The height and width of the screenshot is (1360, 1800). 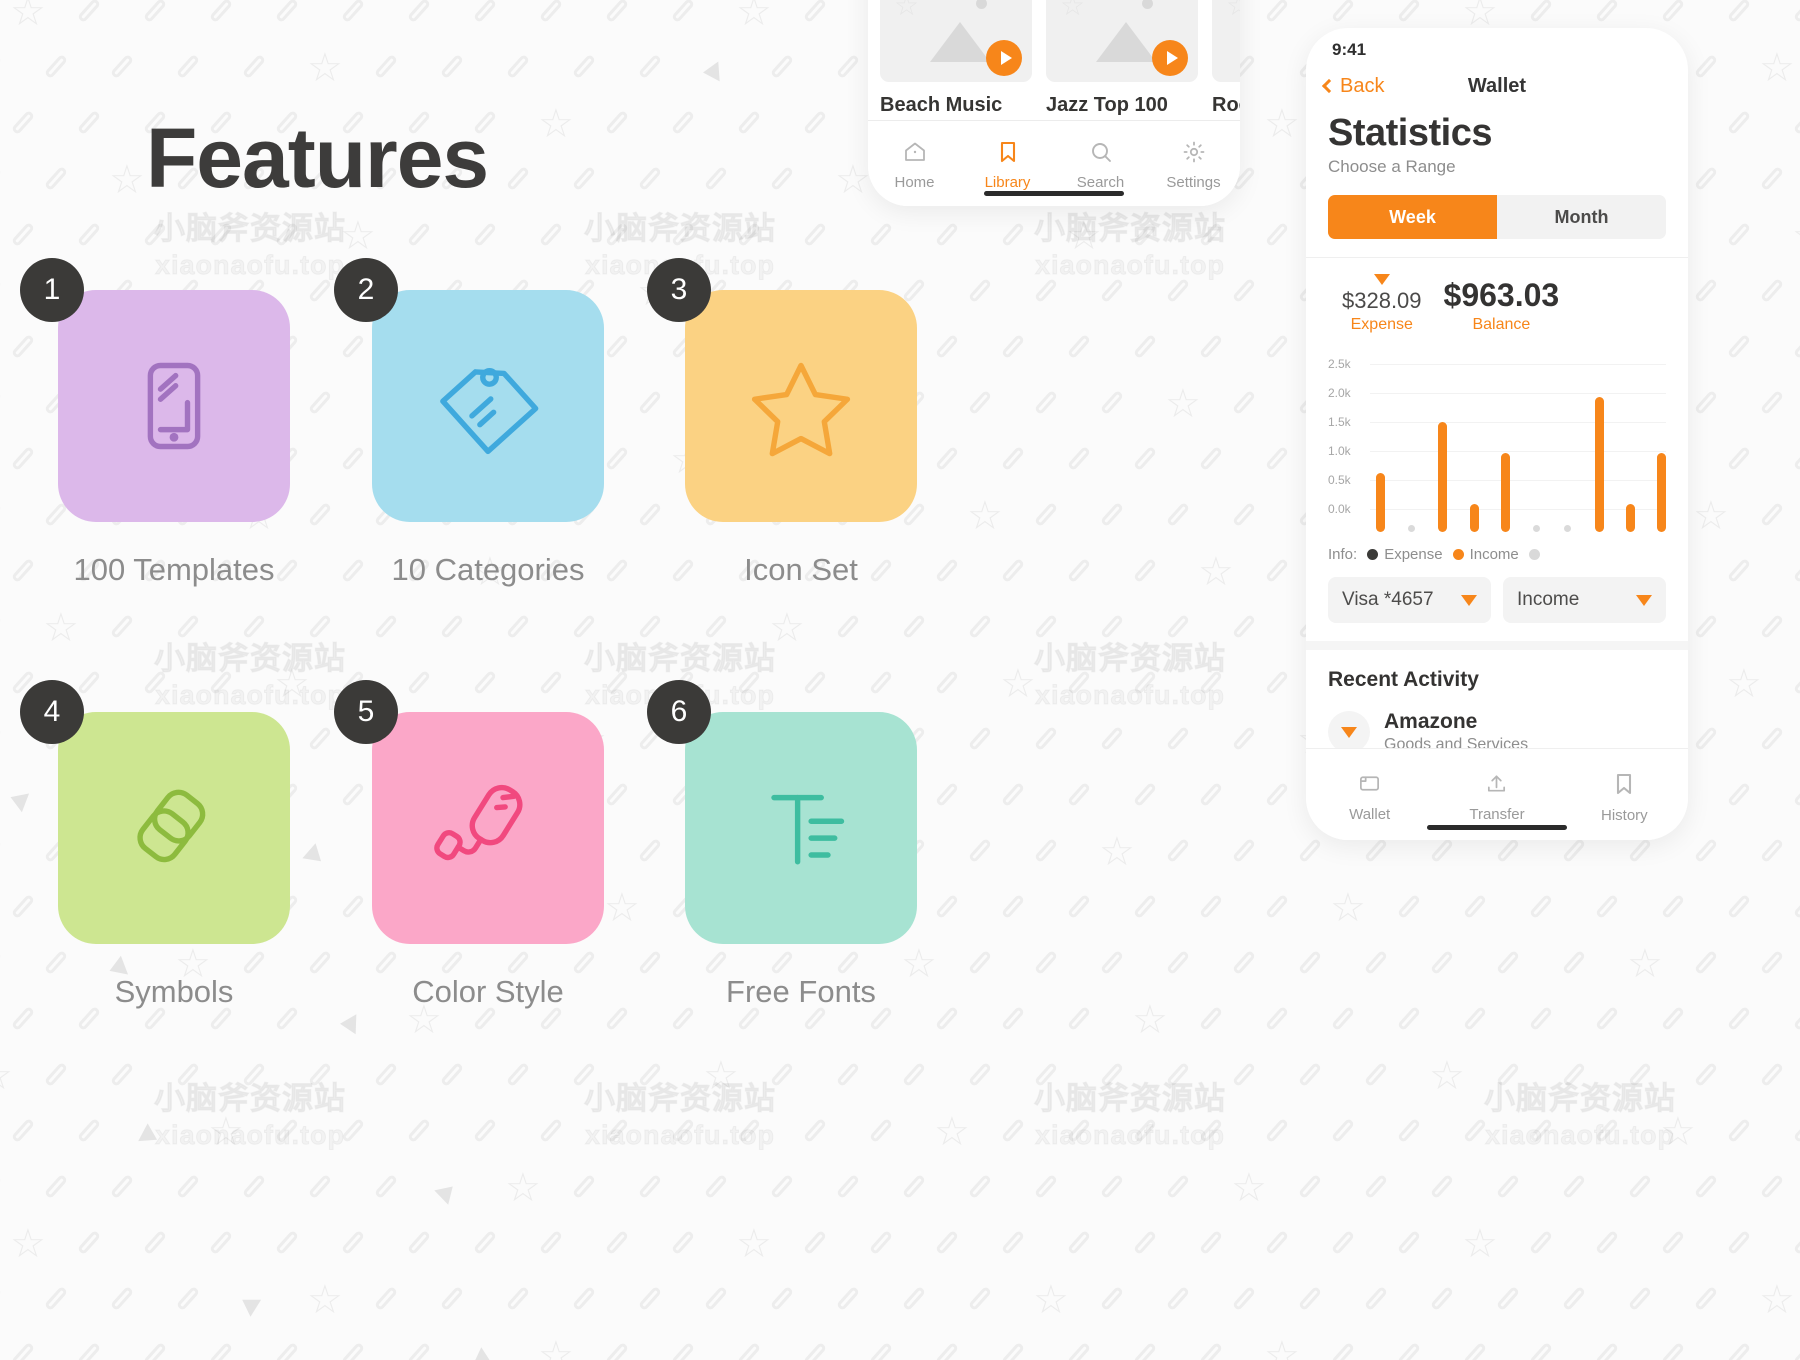 What do you see at coordinates (1496, 785) in the screenshot?
I see `upload-icon` at bounding box center [1496, 785].